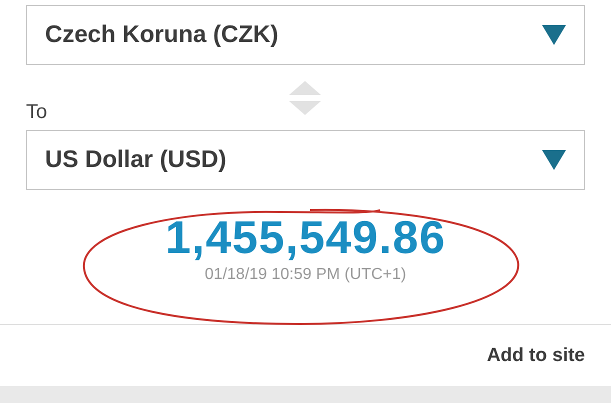 Image resolution: width=611 pixels, height=403 pixels. What do you see at coordinates (305, 160) in the screenshot?
I see `currency-select: US Dollar (USD)` at bounding box center [305, 160].